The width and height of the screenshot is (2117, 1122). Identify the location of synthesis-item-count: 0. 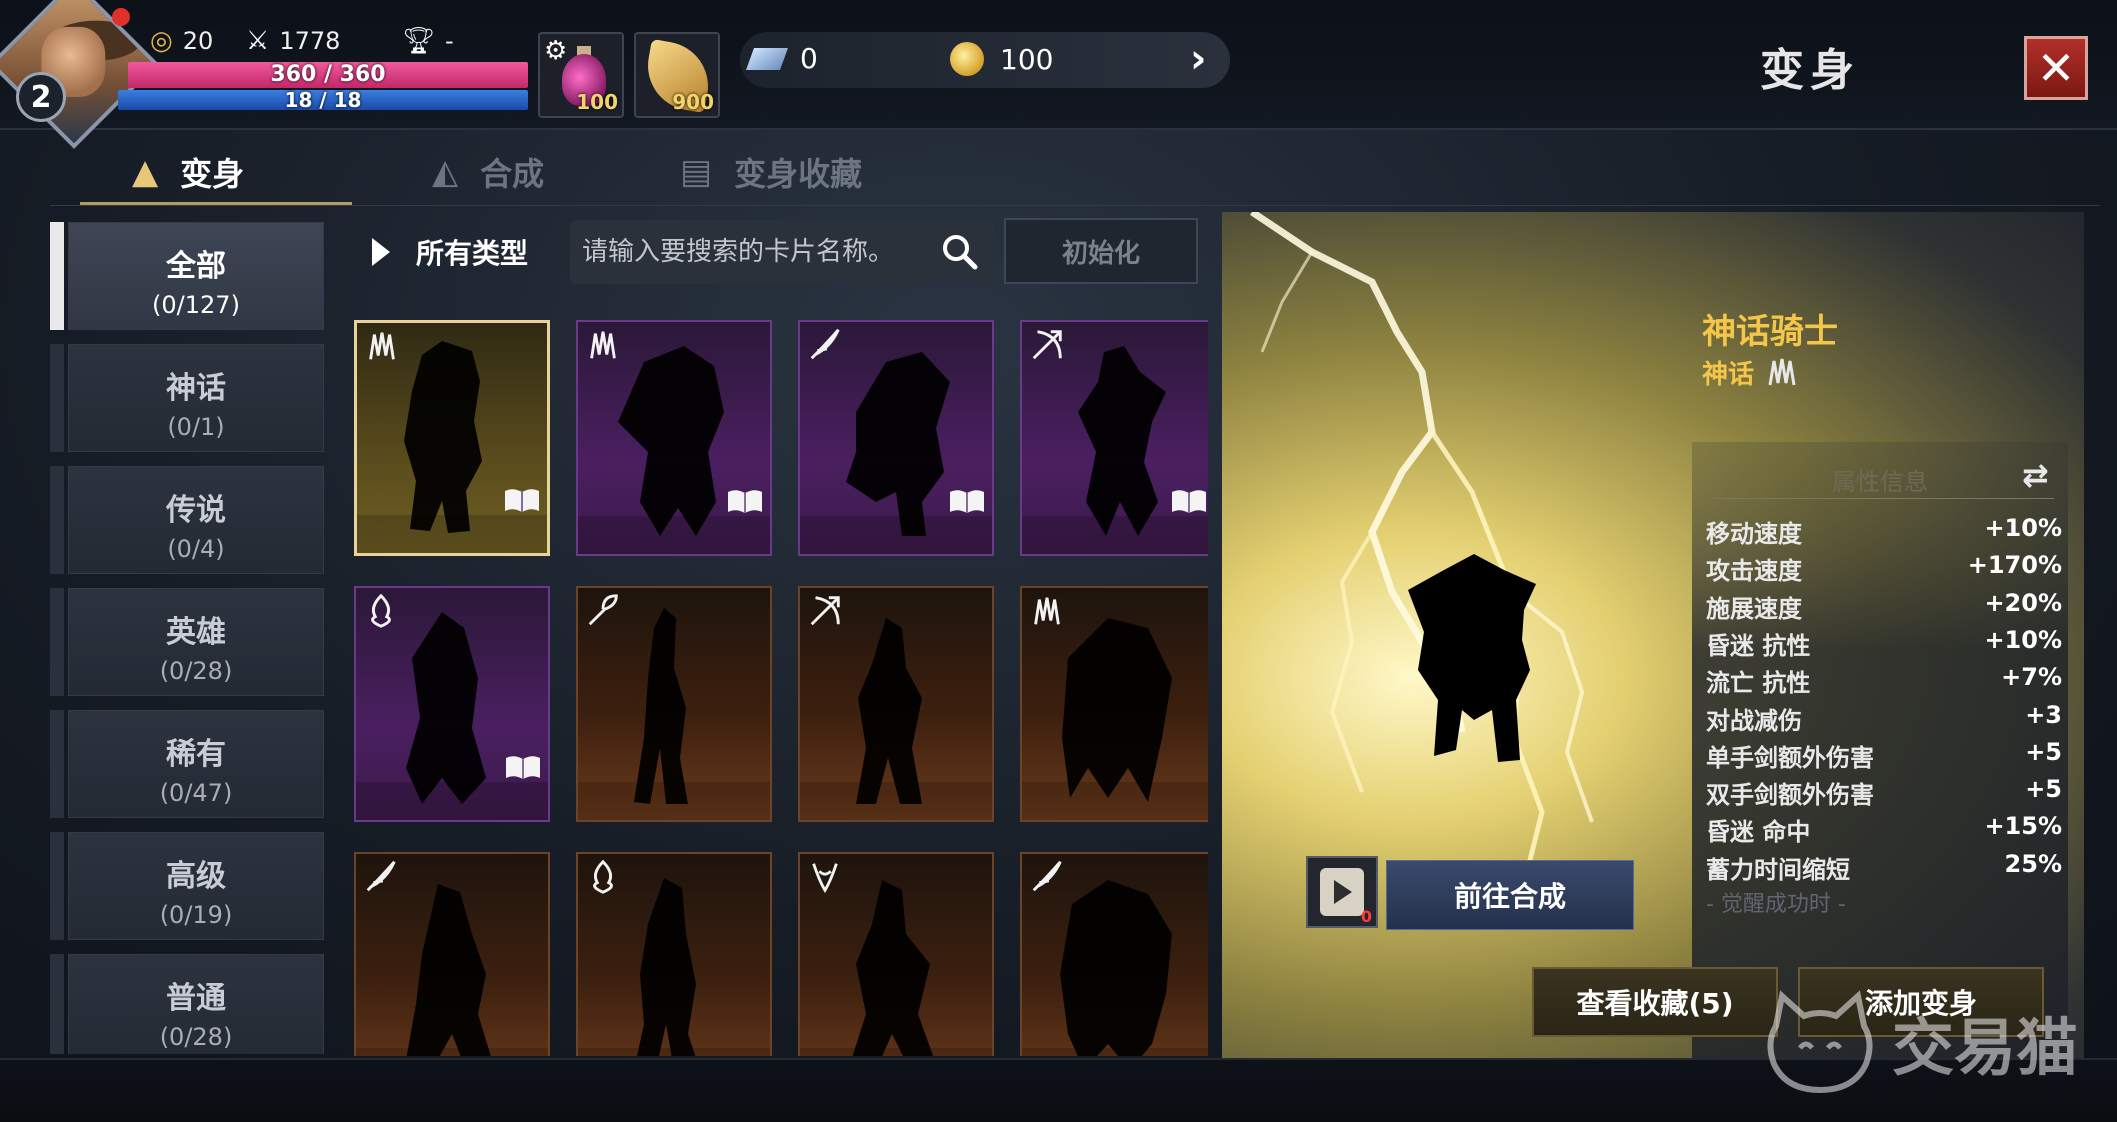
(1366, 916).